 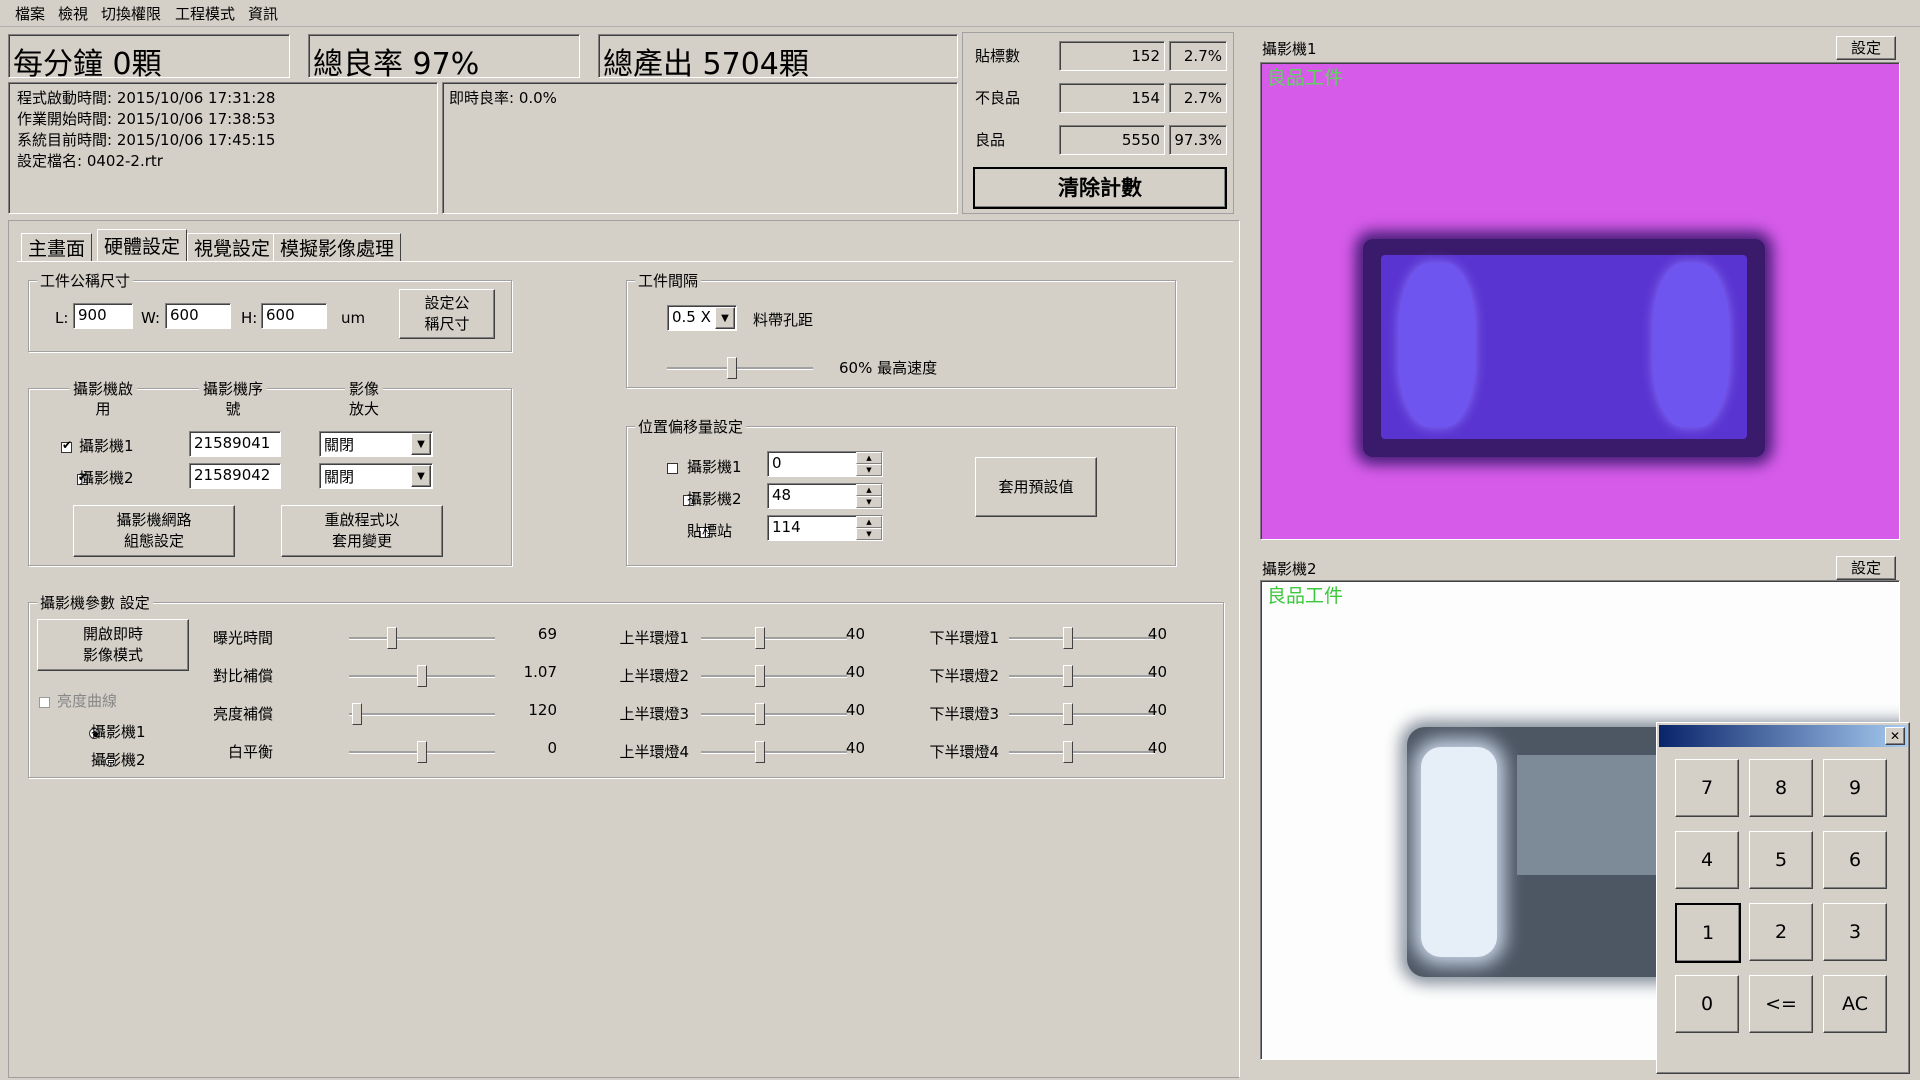 I want to click on curve-camera2-label: 攝影機2, so click(x=118, y=760).